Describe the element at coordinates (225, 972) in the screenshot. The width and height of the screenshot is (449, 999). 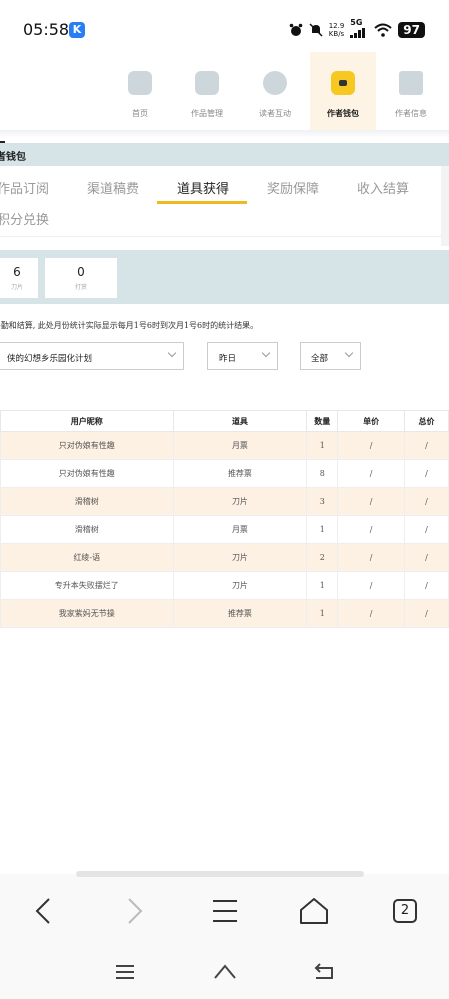
I see `system-home-icon` at that location.